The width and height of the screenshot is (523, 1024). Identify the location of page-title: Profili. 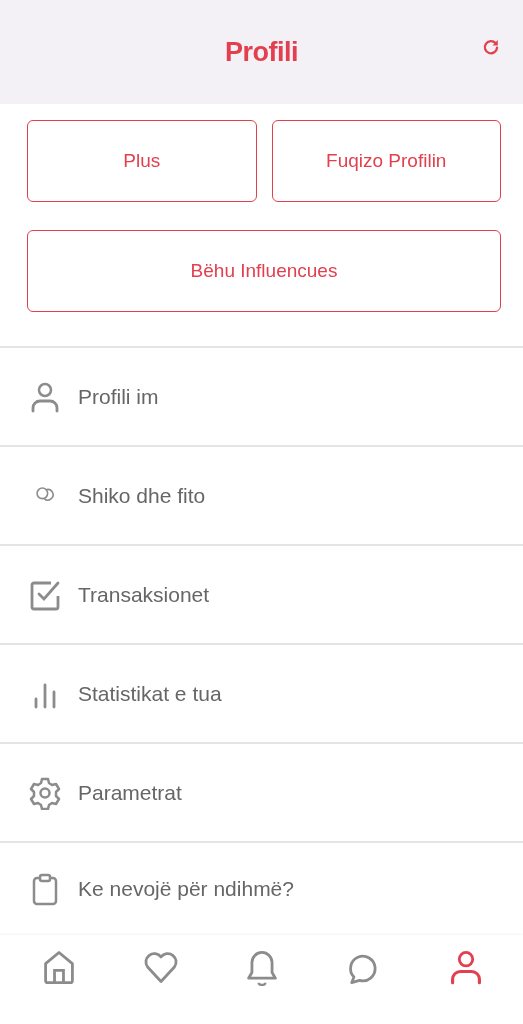
(261, 52).